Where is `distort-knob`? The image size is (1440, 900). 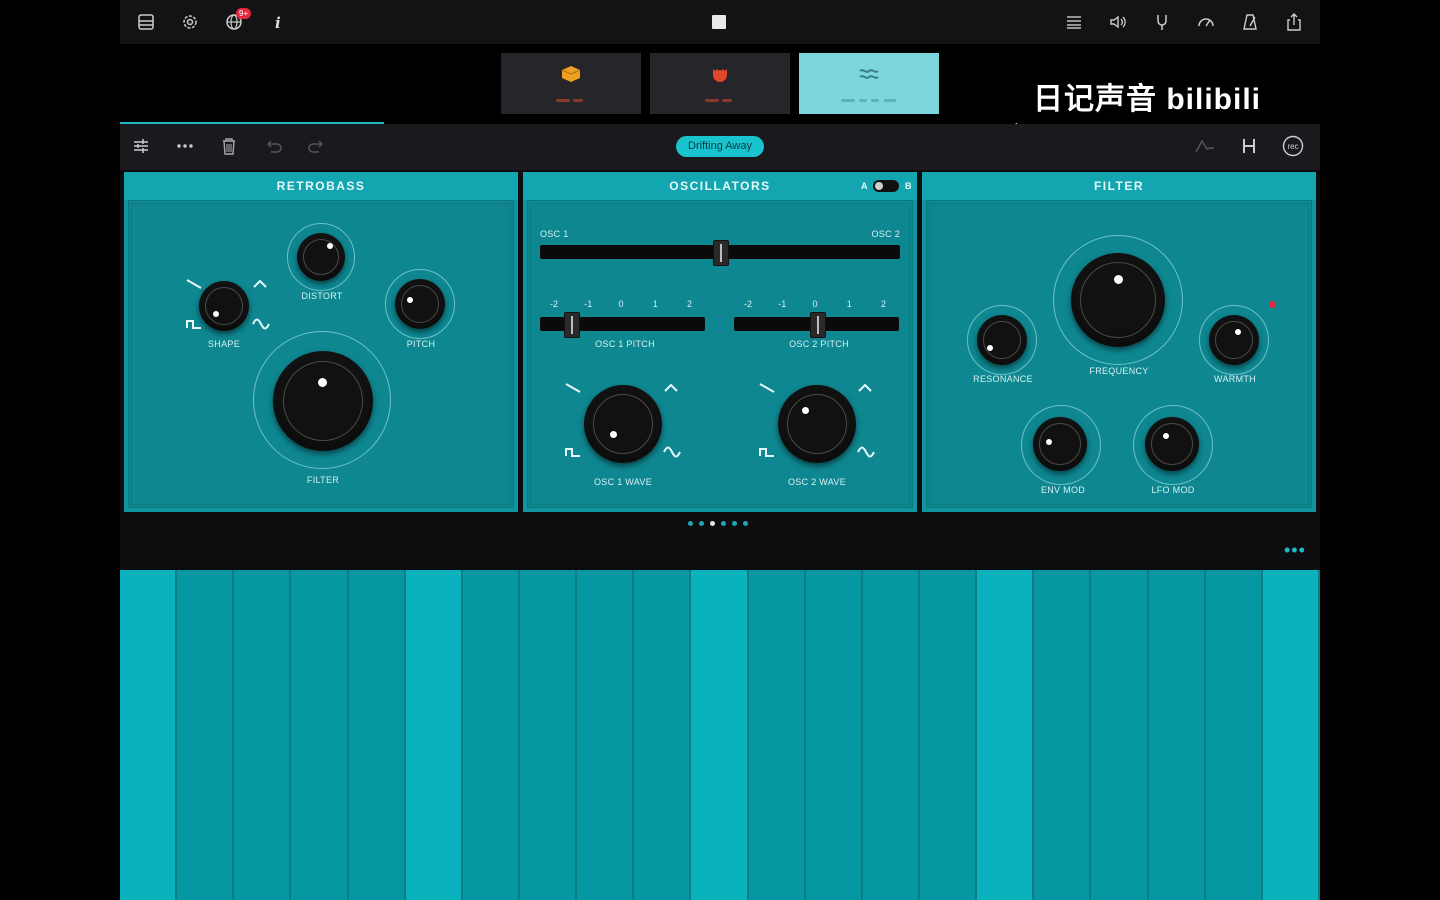 distort-knob is located at coordinates (322, 258).